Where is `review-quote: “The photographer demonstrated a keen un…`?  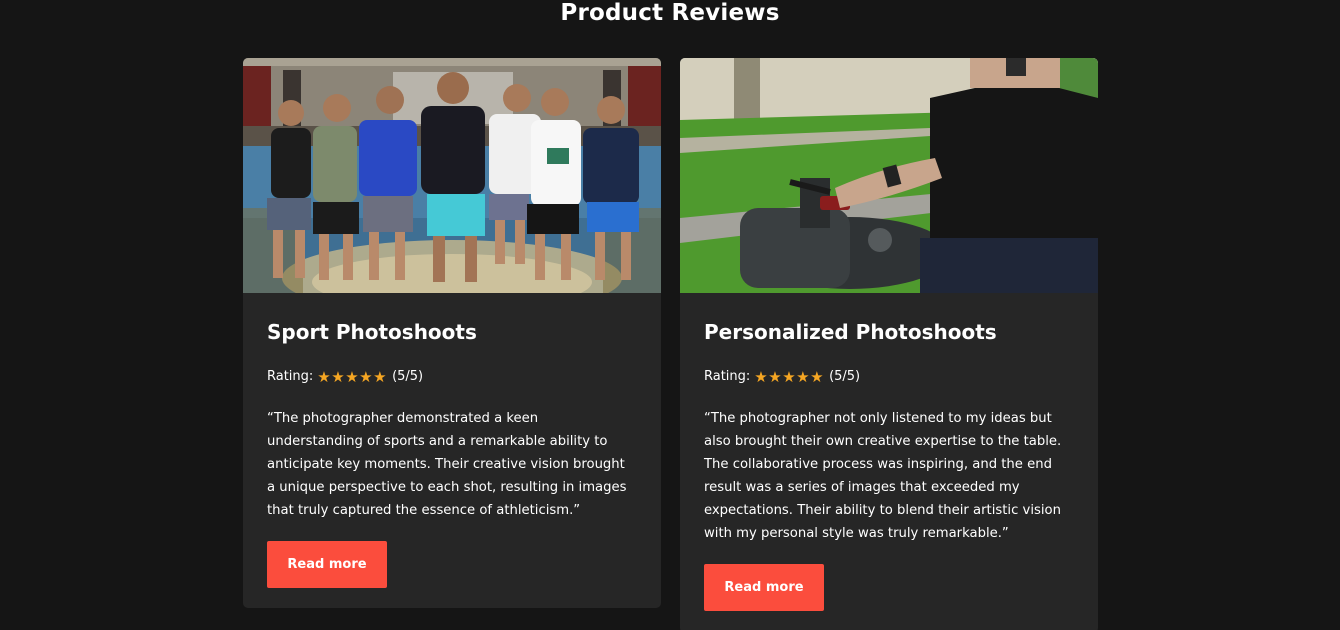 review-quote: “The photographer demonstrated a keen un… is located at coordinates (447, 464).